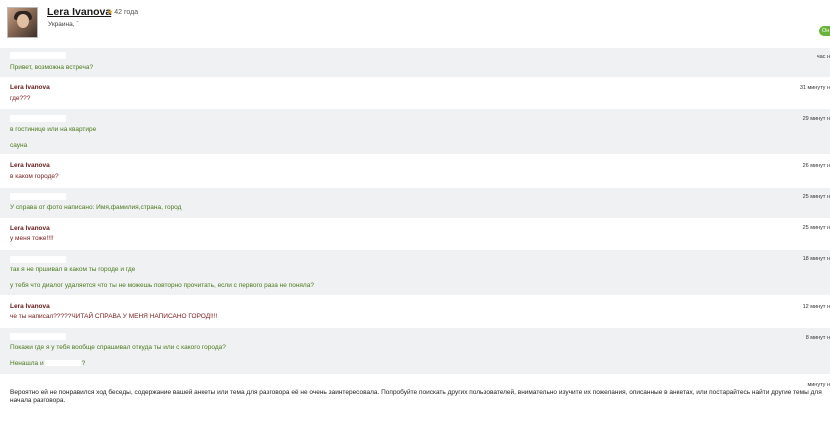 Image resolution: width=830 pixels, height=422 pixels. I want to click on age-text: 42 года, so click(126, 12).